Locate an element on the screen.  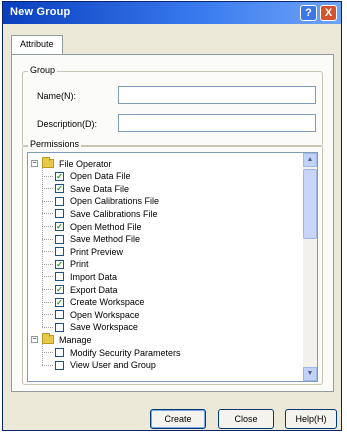
description-label: Description(D): is located at coordinates (67, 124).